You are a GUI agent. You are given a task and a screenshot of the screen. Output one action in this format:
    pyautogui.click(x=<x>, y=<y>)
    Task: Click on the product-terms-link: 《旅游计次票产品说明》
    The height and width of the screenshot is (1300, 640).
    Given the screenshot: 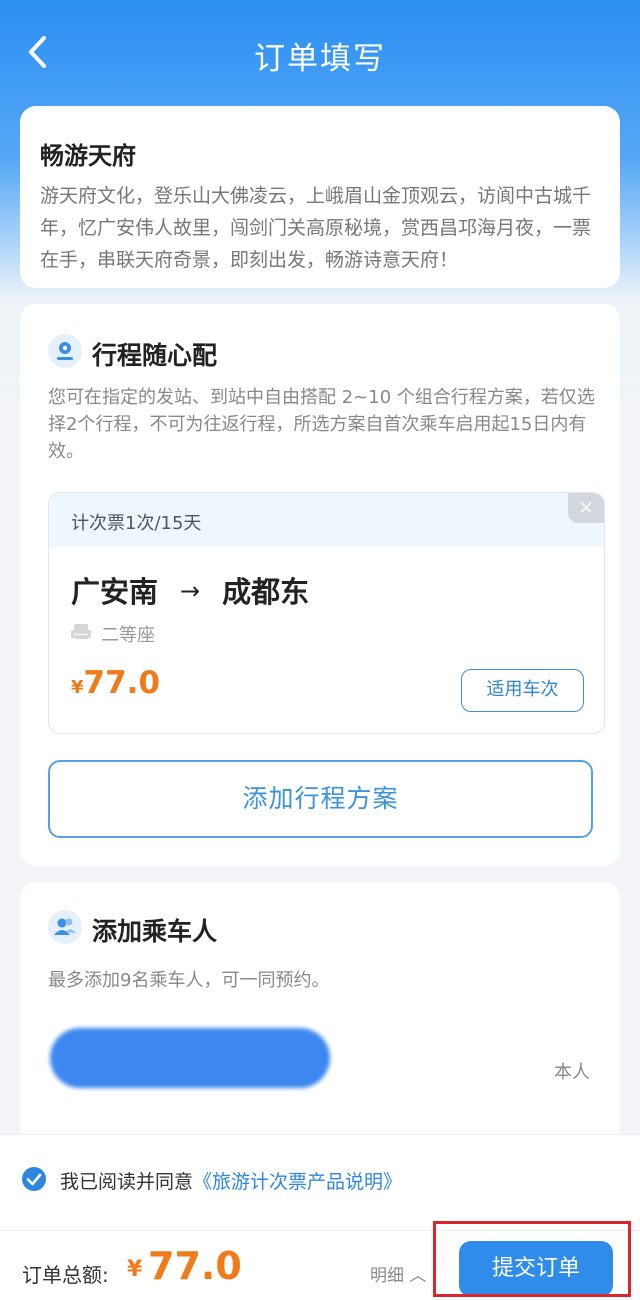 What is the action you would take?
    pyautogui.click(x=297, y=1182)
    